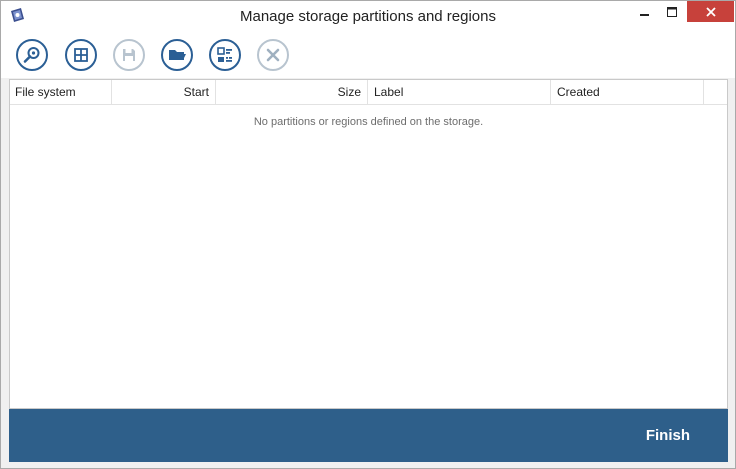 The width and height of the screenshot is (736, 469). I want to click on add-region-button, so click(81, 55).